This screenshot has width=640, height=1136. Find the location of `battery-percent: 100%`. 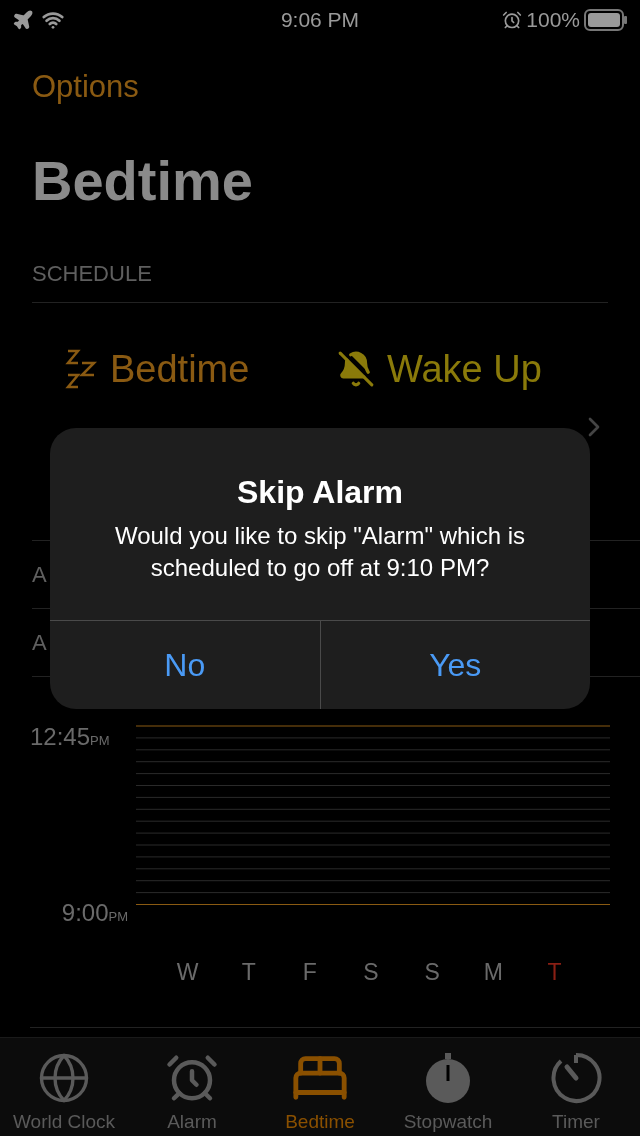

battery-percent: 100% is located at coordinates (553, 20).